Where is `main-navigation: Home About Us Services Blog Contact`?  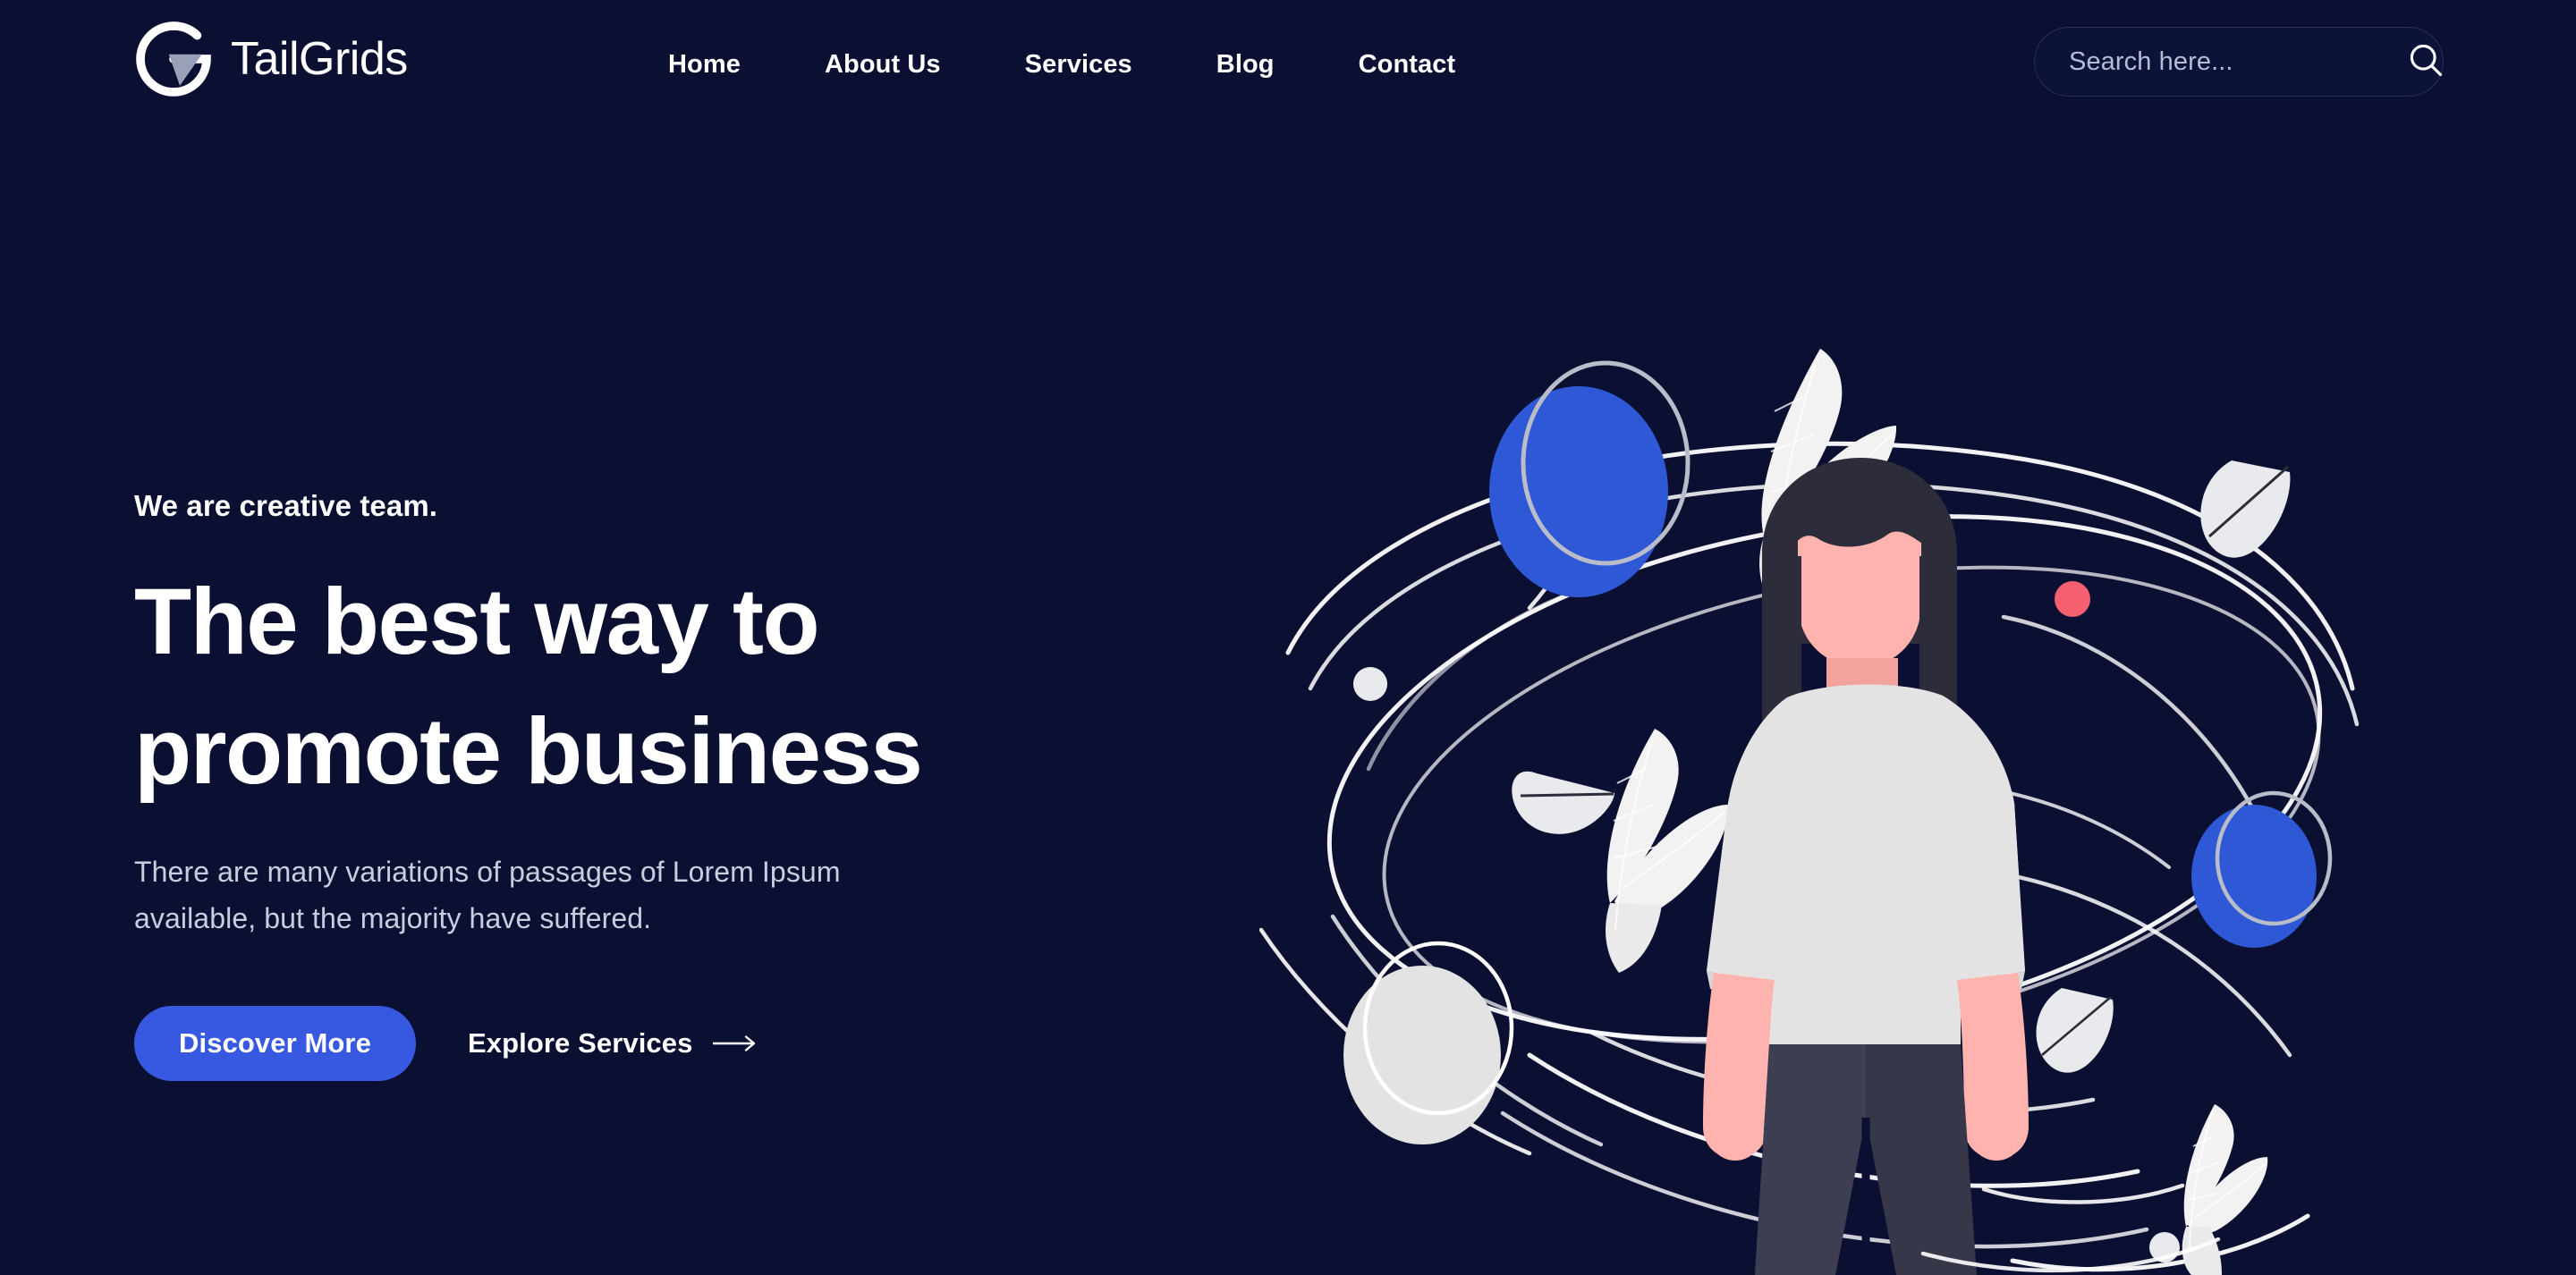 main-navigation: Home About Us Services Blog Contact is located at coordinates (1061, 64).